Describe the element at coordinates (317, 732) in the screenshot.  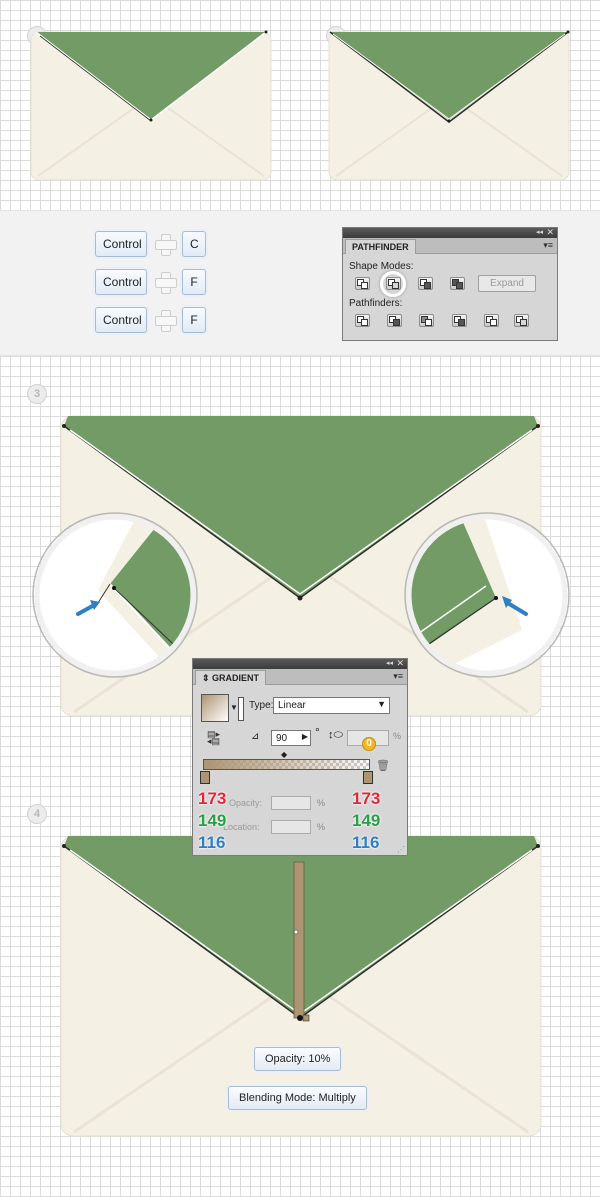
I see `degree-symbol: °` at that location.